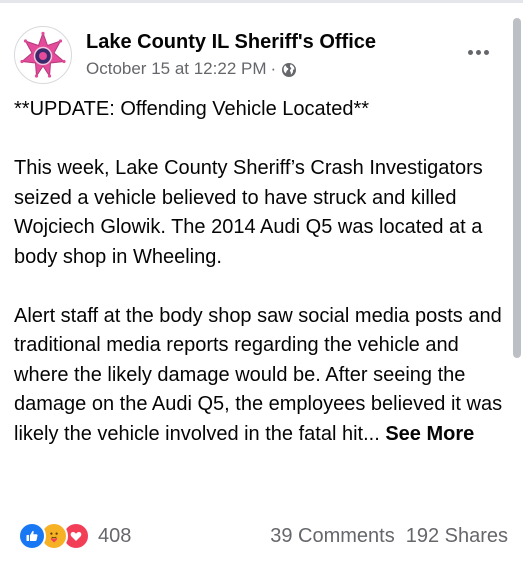  What do you see at coordinates (289, 69) in the screenshot?
I see `globe-icon` at bounding box center [289, 69].